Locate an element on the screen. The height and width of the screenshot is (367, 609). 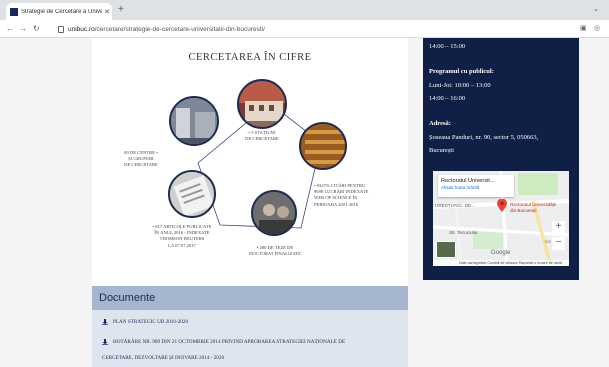
tab-close-icon: ✕ is located at coordinates (107, 12).